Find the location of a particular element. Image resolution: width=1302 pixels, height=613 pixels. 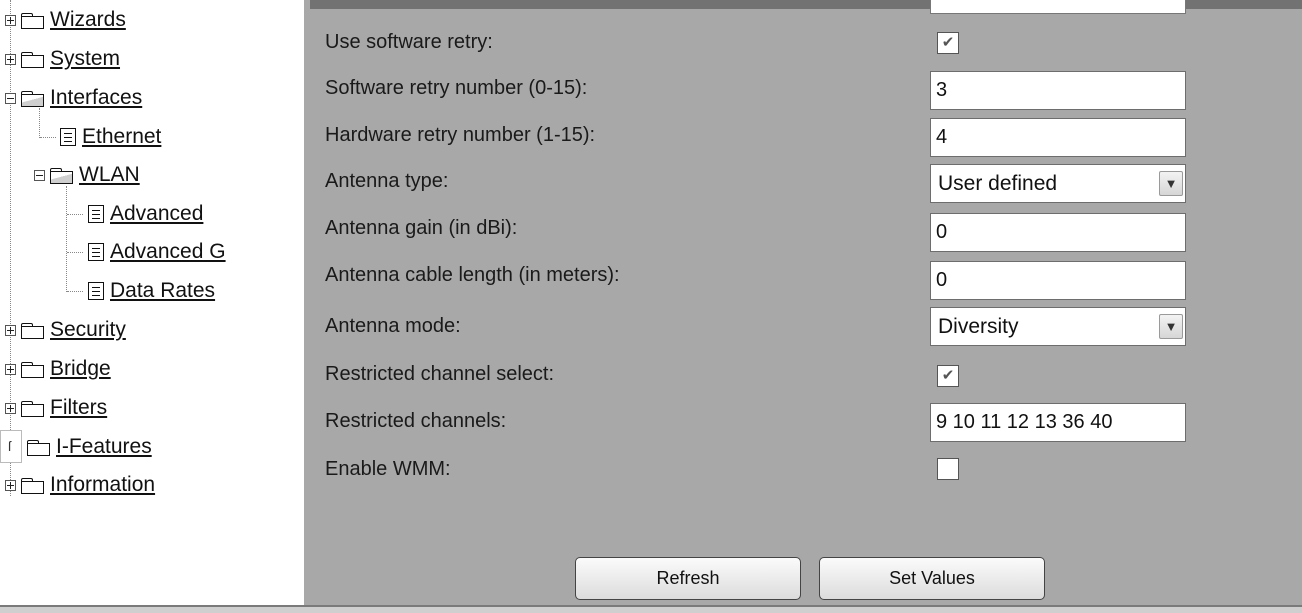

hardware-retry-number-label: Hardware retry number (1-15): is located at coordinates (460, 135).